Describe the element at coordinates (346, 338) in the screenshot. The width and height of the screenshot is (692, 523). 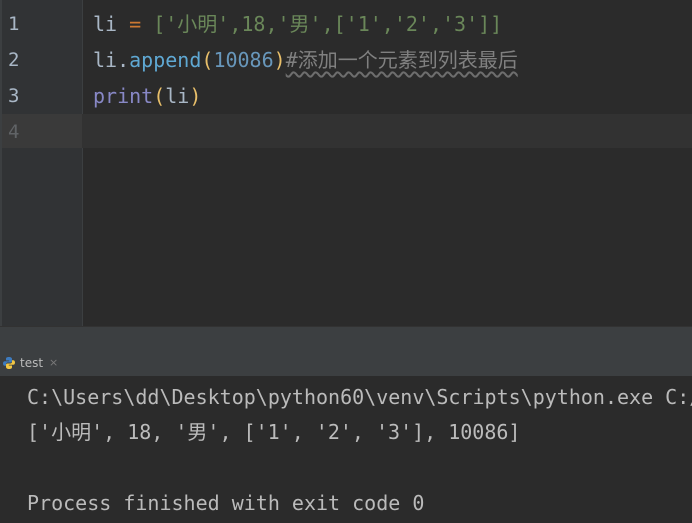
I see `panel-splitter` at that location.